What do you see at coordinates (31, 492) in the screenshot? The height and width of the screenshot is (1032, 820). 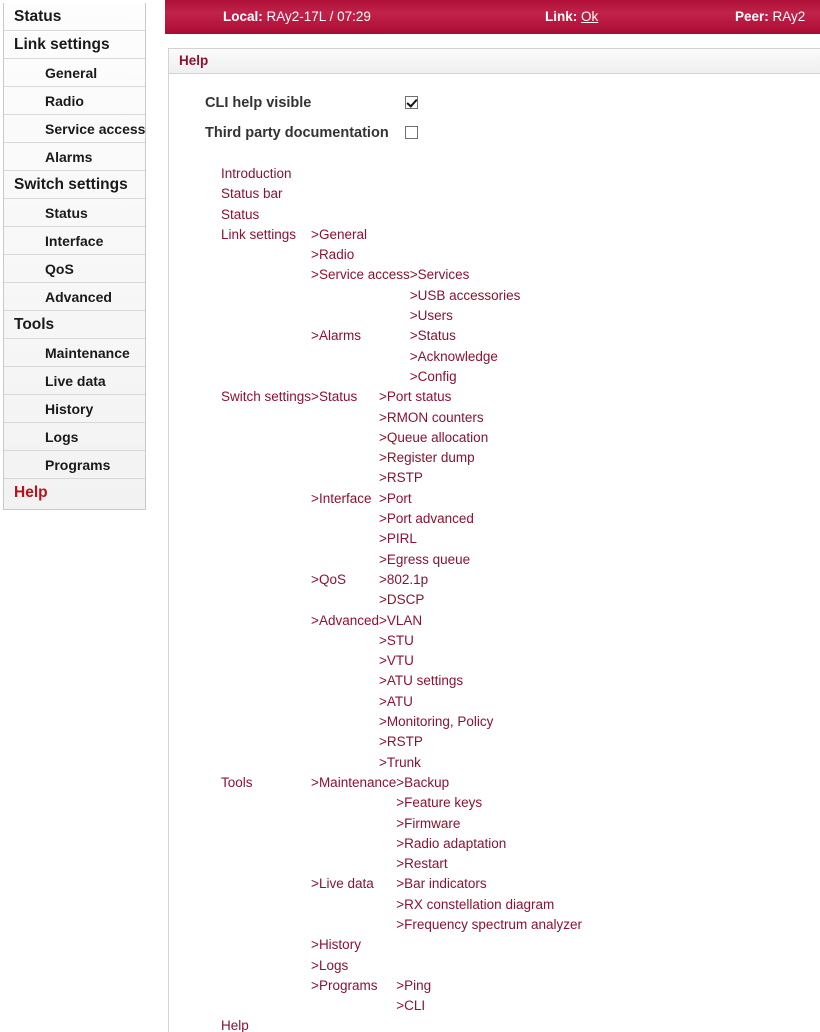 I see `sidebar-item-label: Help` at bounding box center [31, 492].